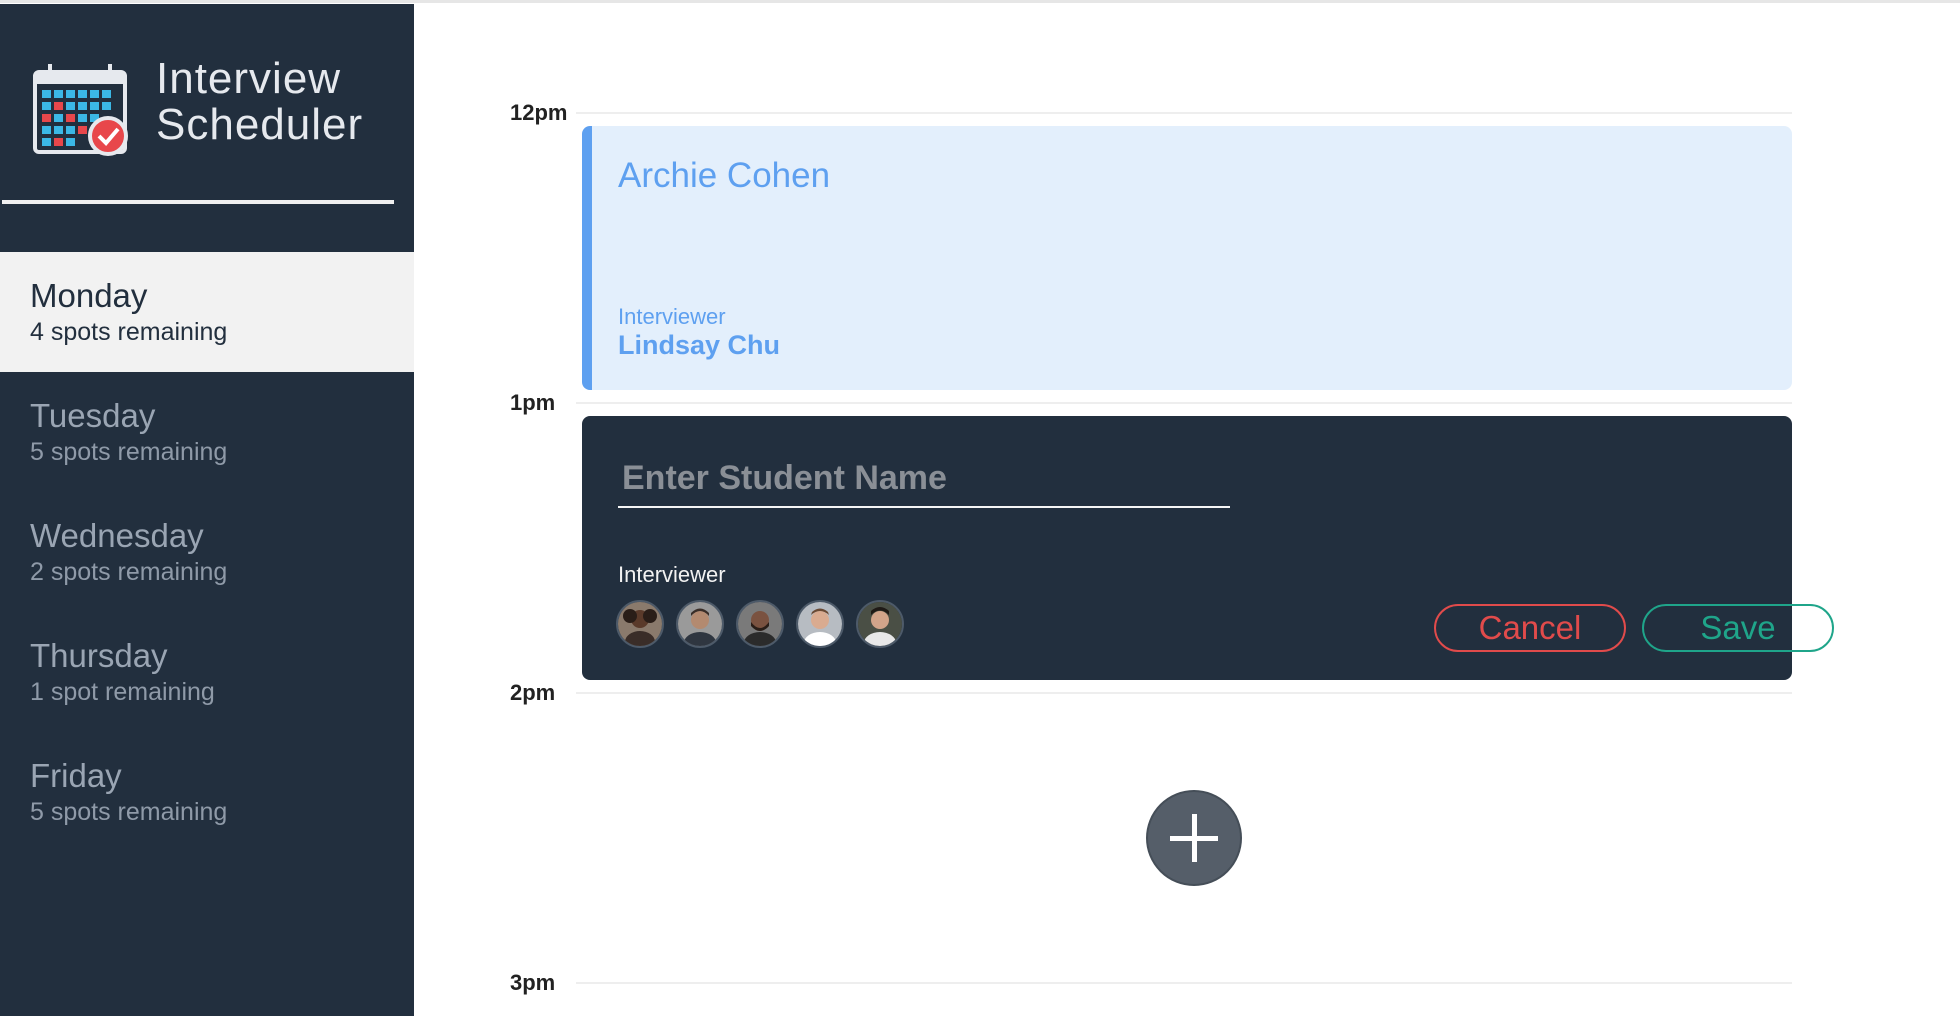 This screenshot has width=1960, height=1016. What do you see at coordinates (117, 535) in the screenshot?
I see `day-name: Wednesday` at bounding box center [117, 535].